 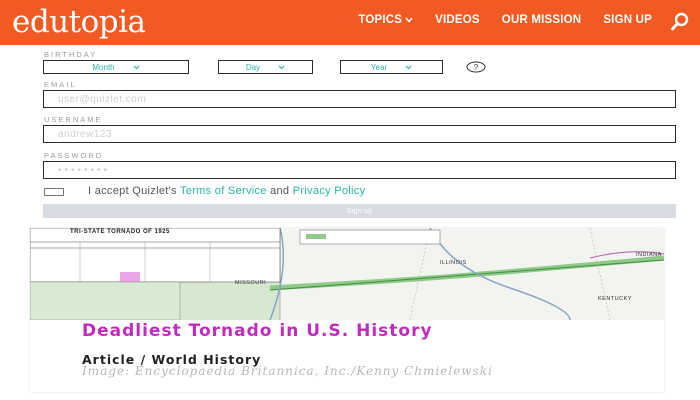 I want to click on nav-topics: TOPICS, so click(x=385, y=20).